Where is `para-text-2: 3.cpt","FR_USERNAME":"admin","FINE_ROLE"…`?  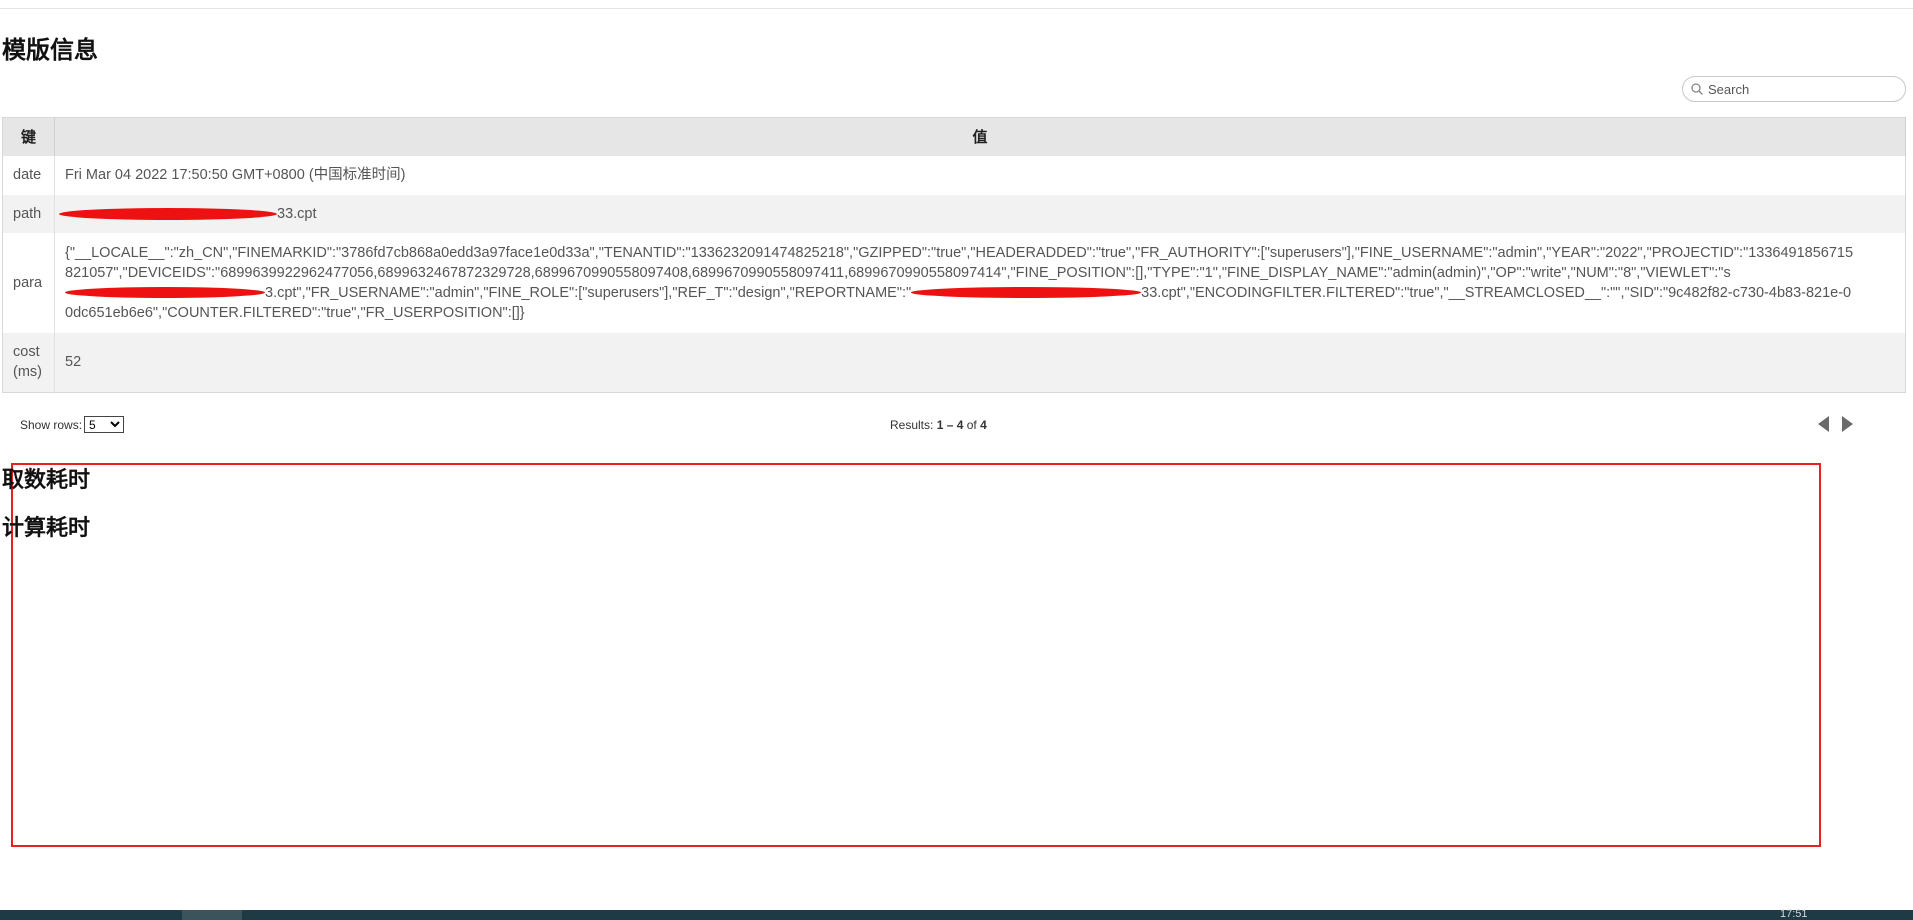
para-text-2: 3.cpt","FR_USERNAME":"admin","FINE_ROLE"… is located at coordinates (588, 292).